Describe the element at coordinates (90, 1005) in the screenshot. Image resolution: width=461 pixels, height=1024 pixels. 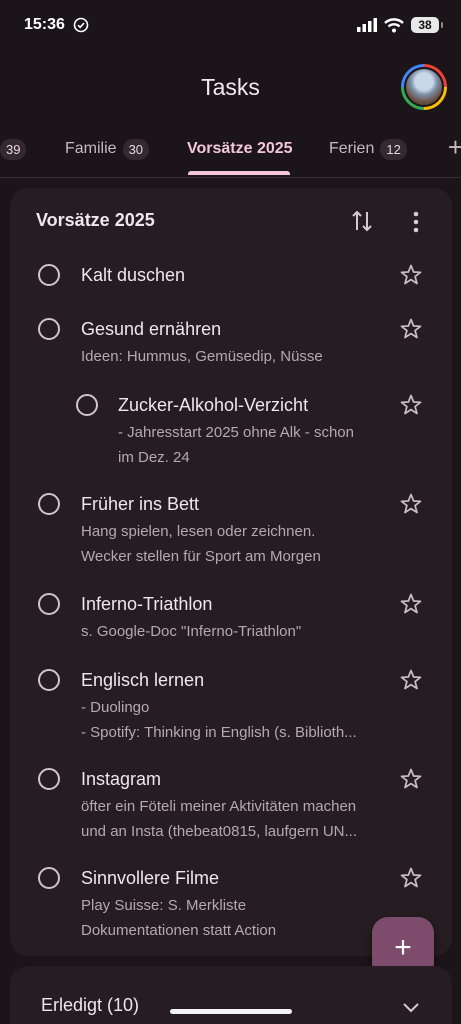
I see `completed-label: Erledigt (10)` at that location.